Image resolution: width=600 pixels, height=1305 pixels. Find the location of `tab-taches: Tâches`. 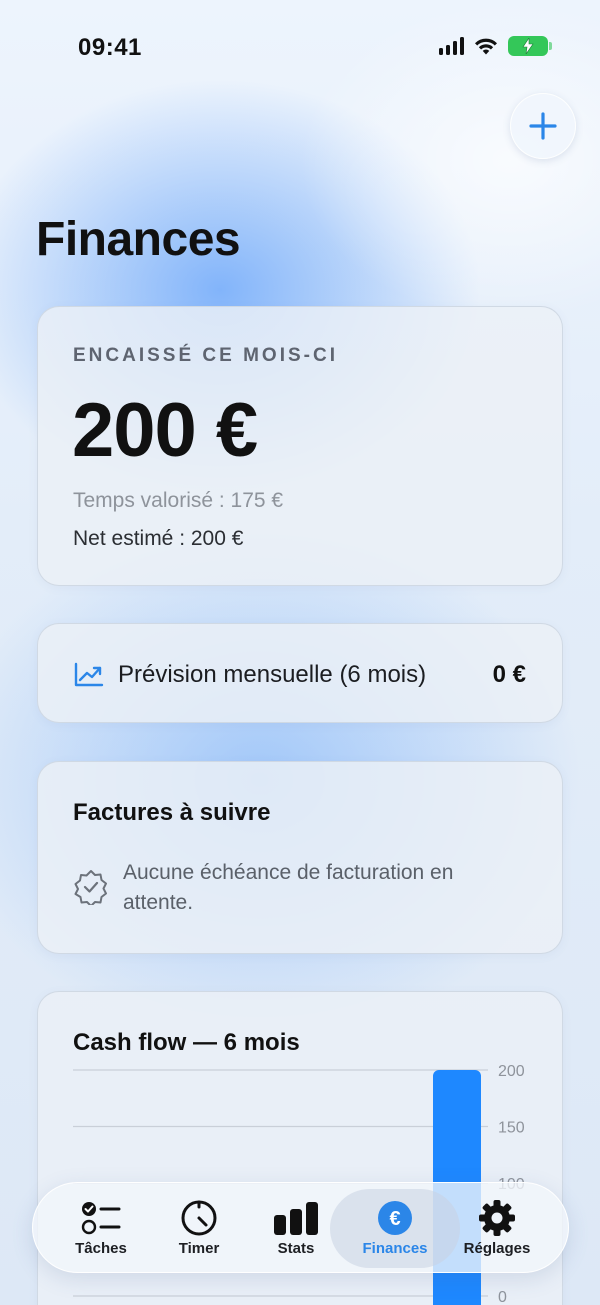

tab-taches: Tâches is located at coordinates (101, 1228).